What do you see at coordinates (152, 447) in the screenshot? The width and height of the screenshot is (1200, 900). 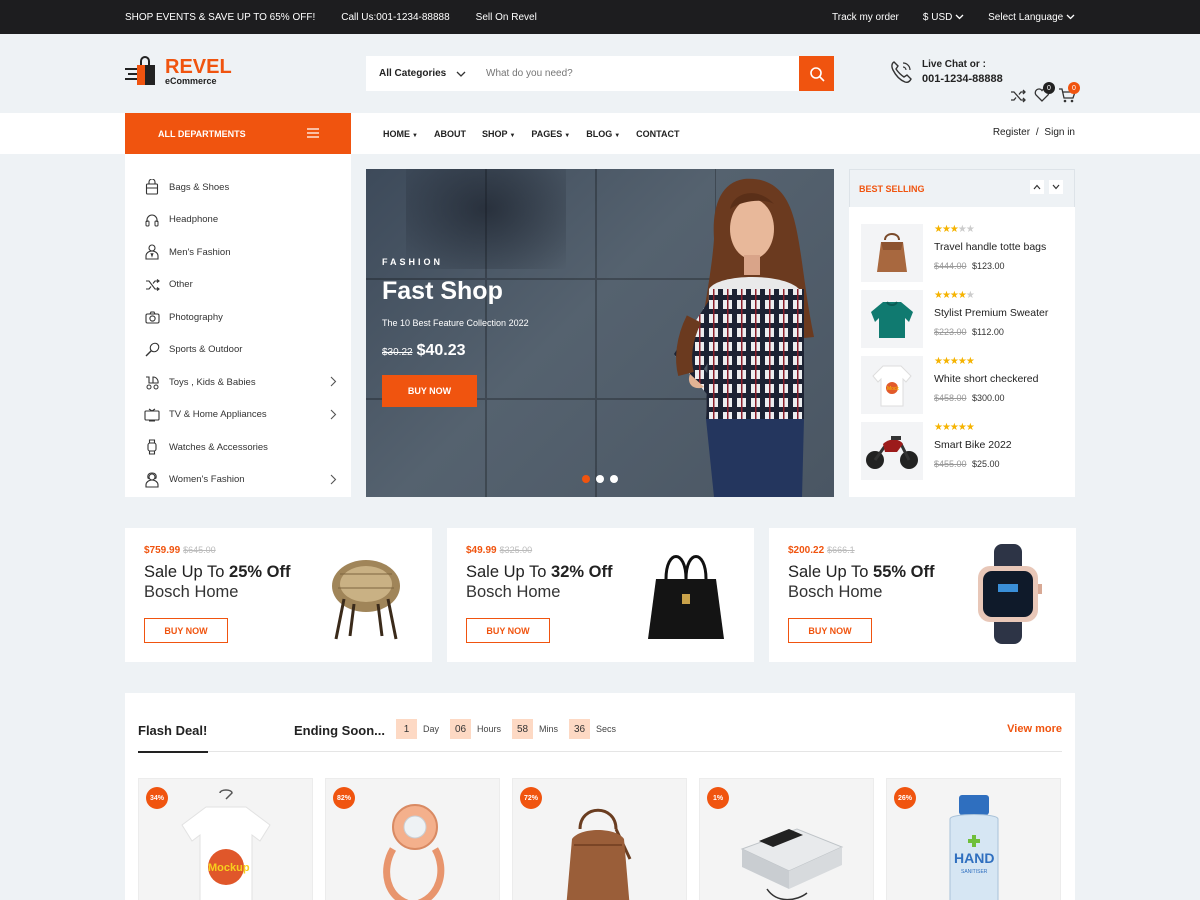 I see `watch-icon` at bounding box center [152, 447].